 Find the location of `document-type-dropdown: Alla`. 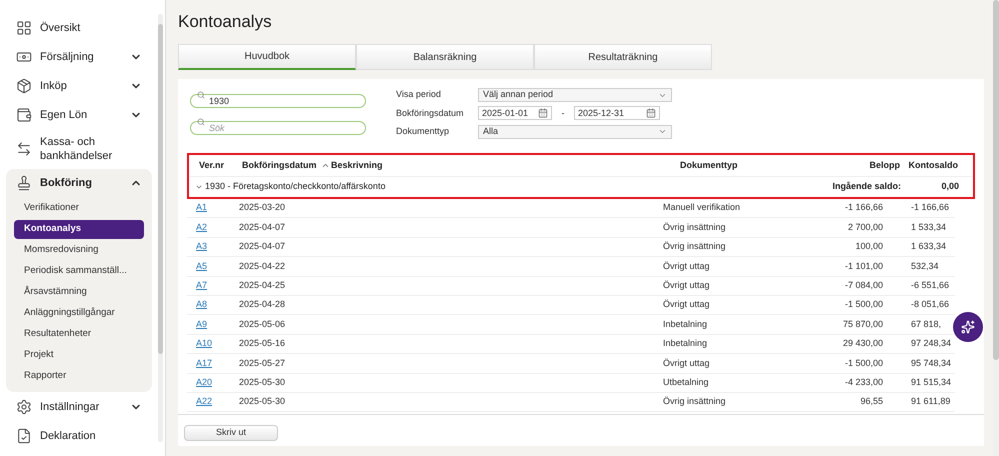

document-type-dropdown: Alla is located at coordinates (575, 131).